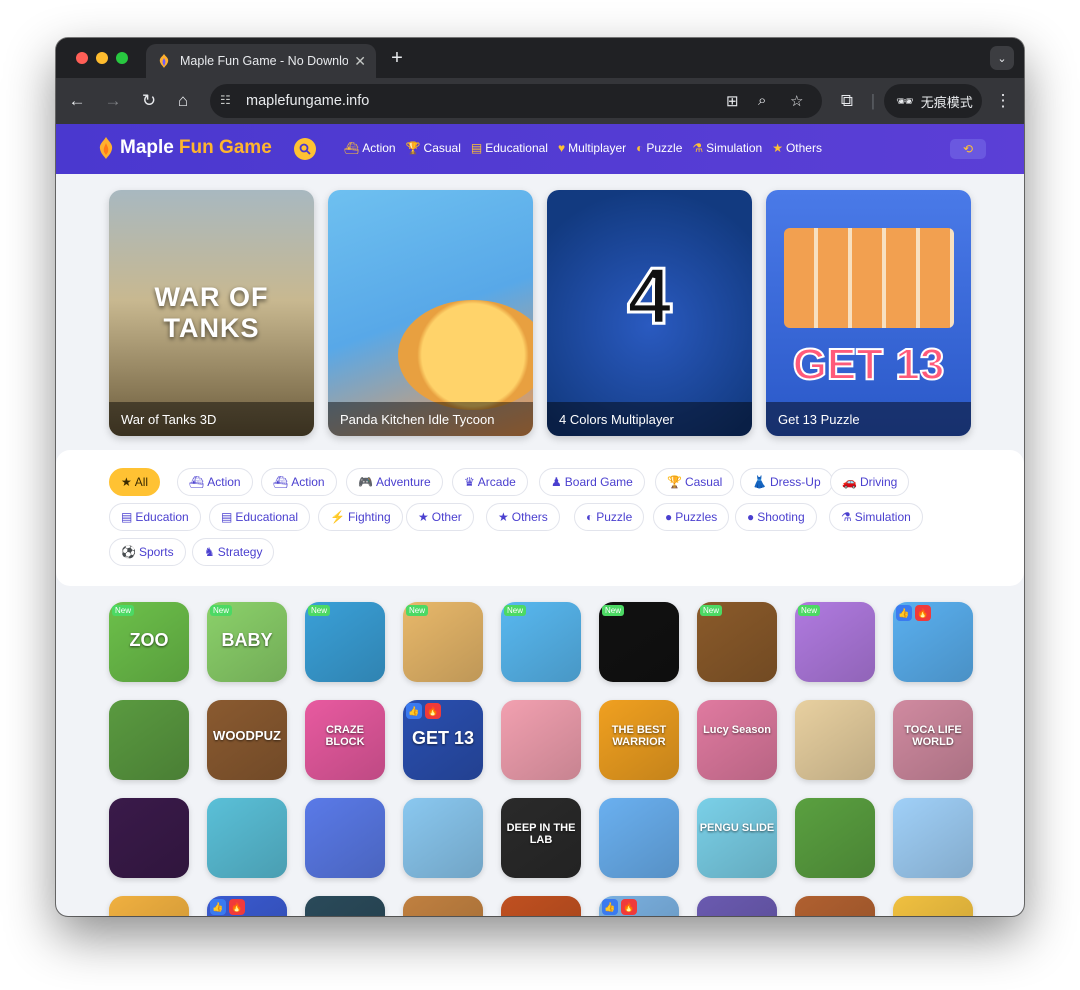 This screenshot has width=1080, height=990. What do you see at coordinates (102, 58) in the screenshot?
I see `minimize-window-button` at bounding box center [102, 58].